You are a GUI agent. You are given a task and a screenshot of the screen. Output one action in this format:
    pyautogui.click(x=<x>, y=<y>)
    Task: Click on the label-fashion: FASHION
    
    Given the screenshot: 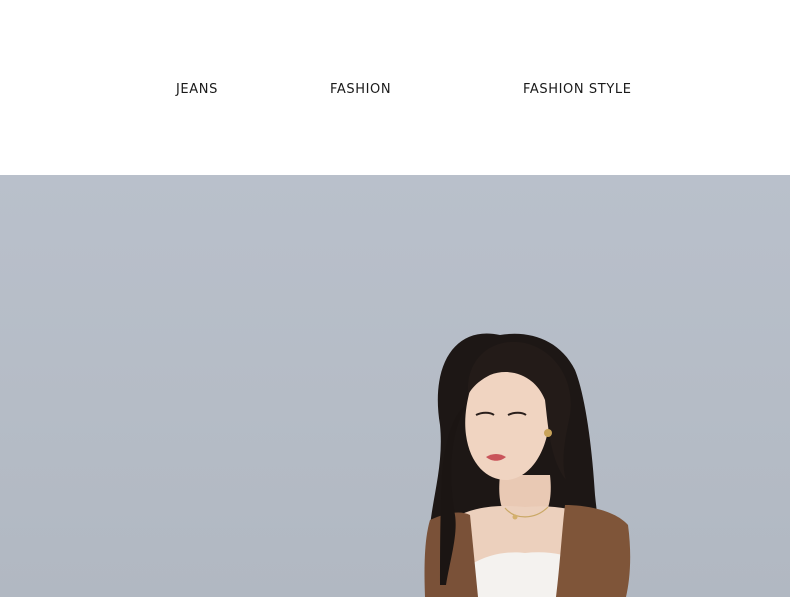 What is the action you would take?
    pyautogui.click(x=361, y=89)
    